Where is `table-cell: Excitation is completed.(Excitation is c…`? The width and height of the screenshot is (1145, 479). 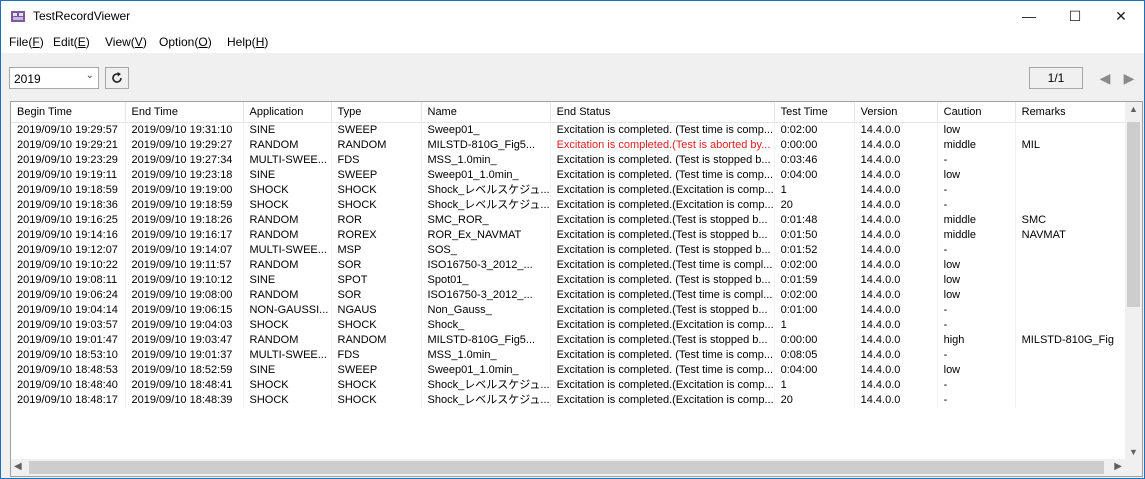
table-cell: Excitation is completed.(Excitation is c… is located at coordinates (662, 400).